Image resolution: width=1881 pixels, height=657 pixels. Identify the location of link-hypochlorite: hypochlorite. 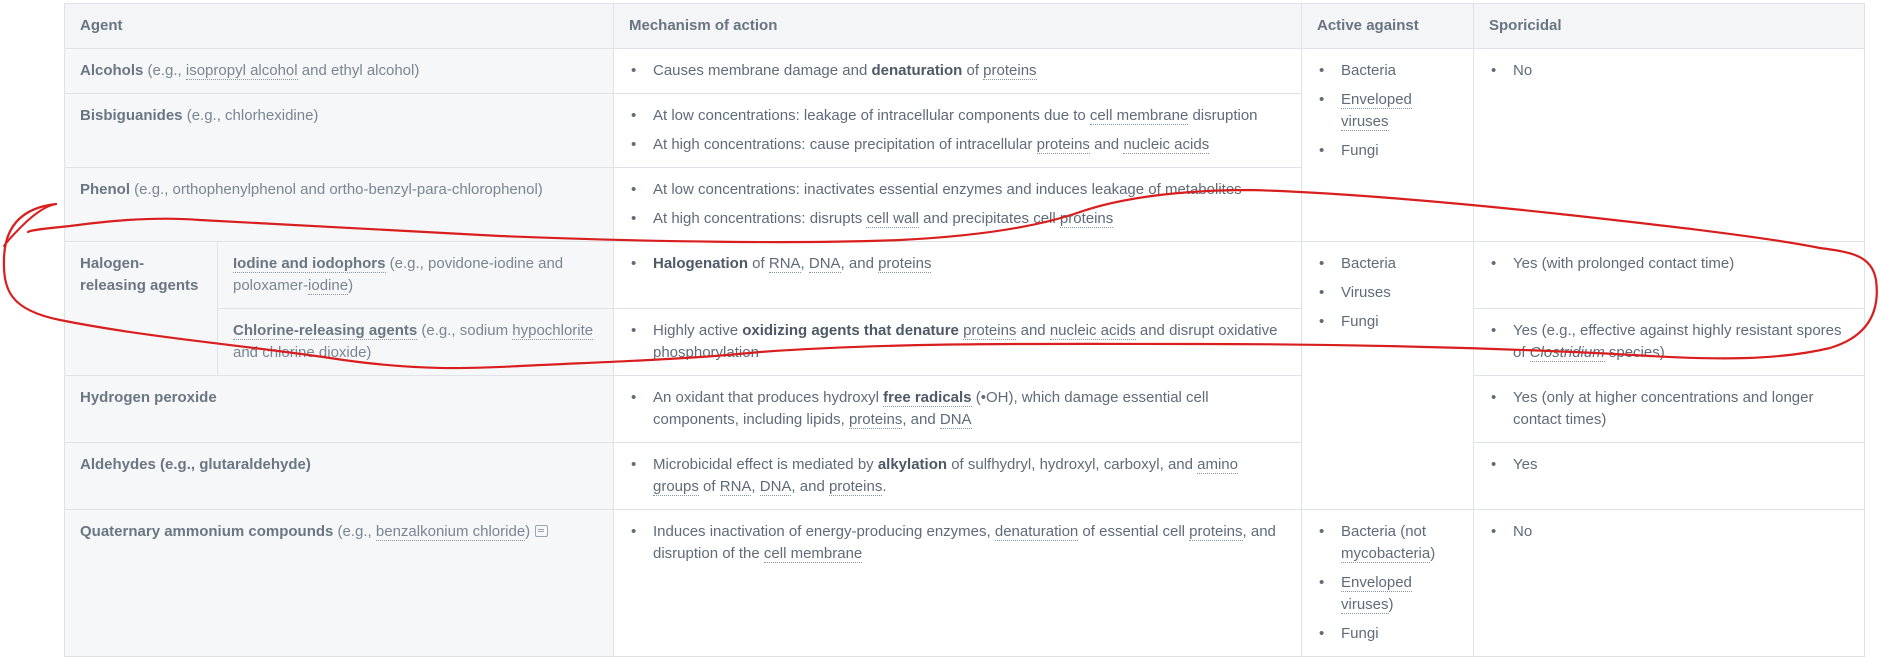
(553, 331).